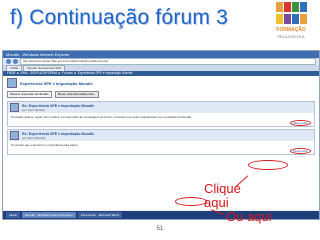  I want to click on back-icon, so click(8, 61).